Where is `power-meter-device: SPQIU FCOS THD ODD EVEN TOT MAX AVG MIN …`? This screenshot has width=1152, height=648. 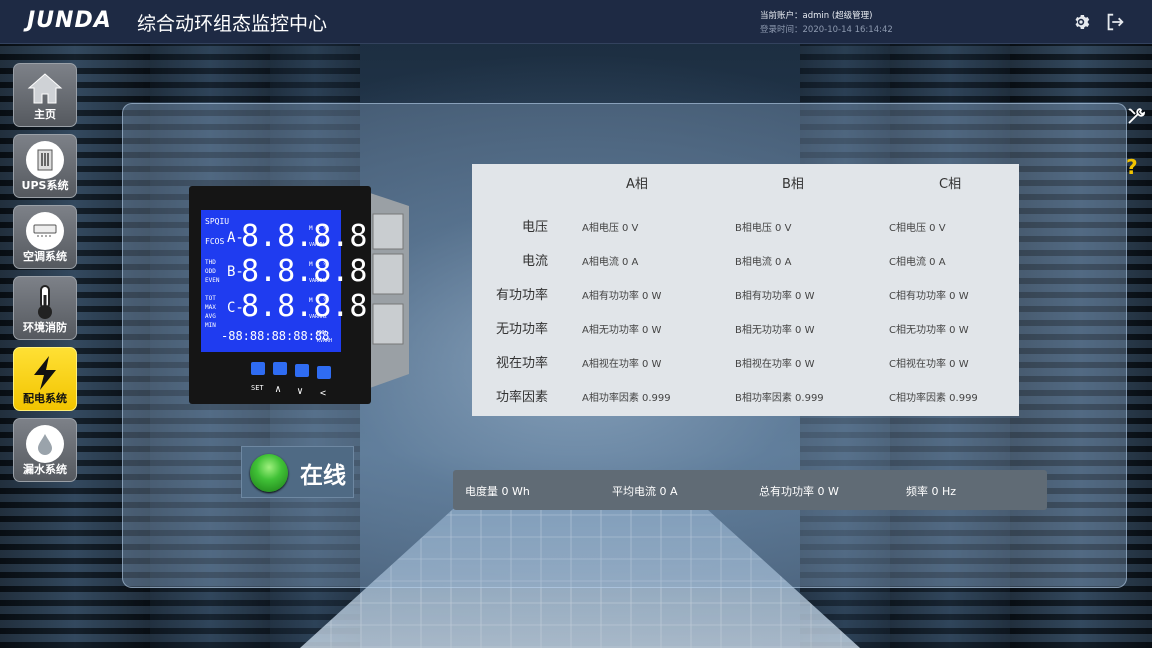
power-meter-device: SPQIU FCOS THD ODD EVEN TOT MAX AVG MIN … is located at coordinates (298, 295).